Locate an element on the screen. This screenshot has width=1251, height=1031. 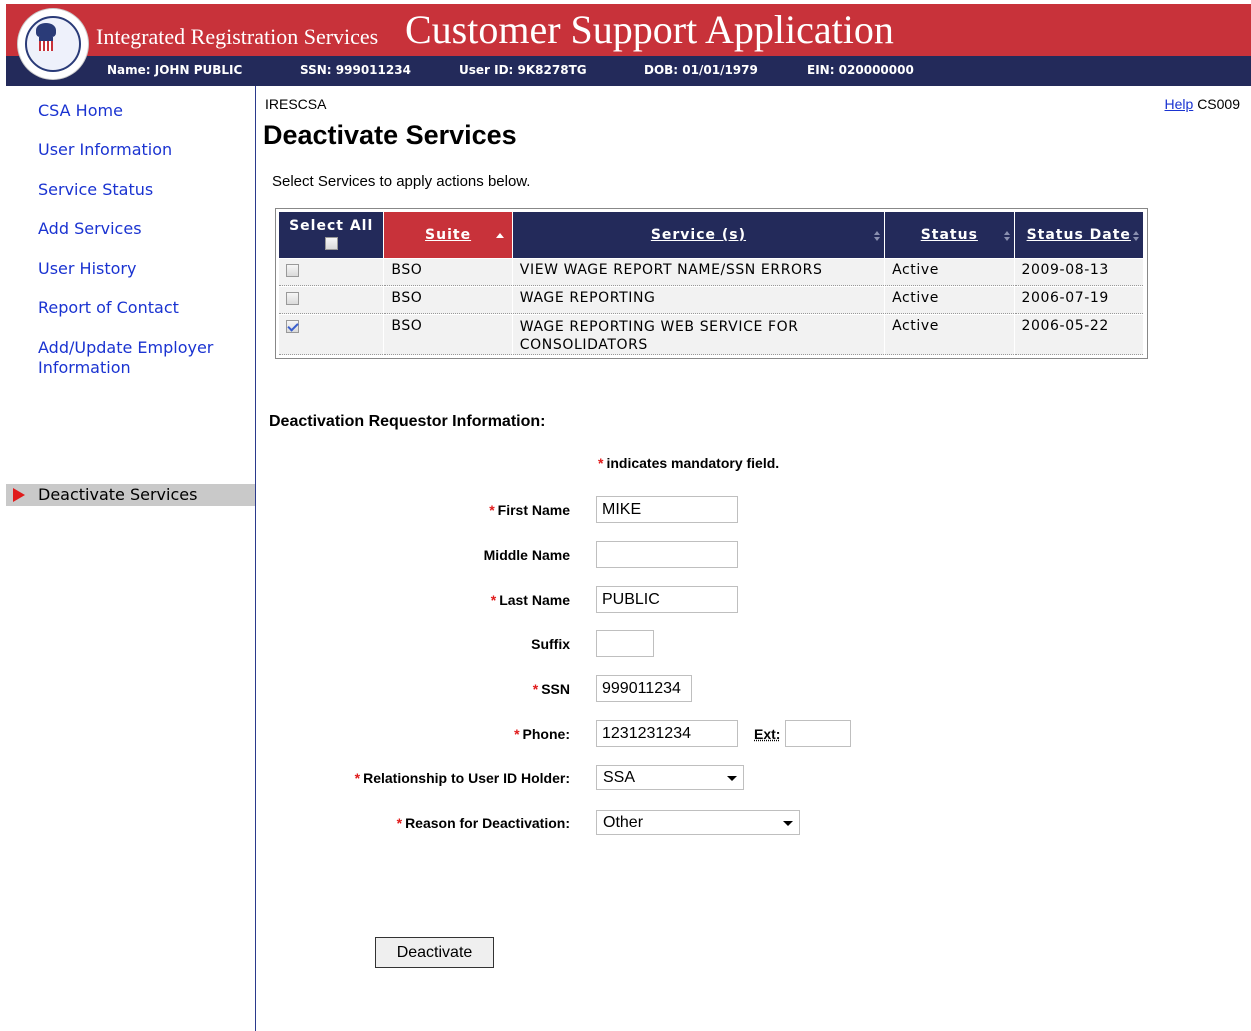
service-sort-link: Service (s) is located at coordinates (698, 235).